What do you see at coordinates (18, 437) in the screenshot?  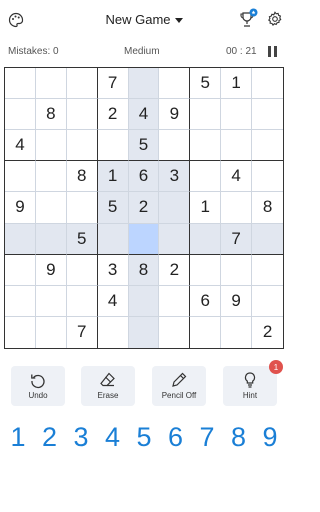 I see `number-button-1: 1` at bounding box center [18, 437].